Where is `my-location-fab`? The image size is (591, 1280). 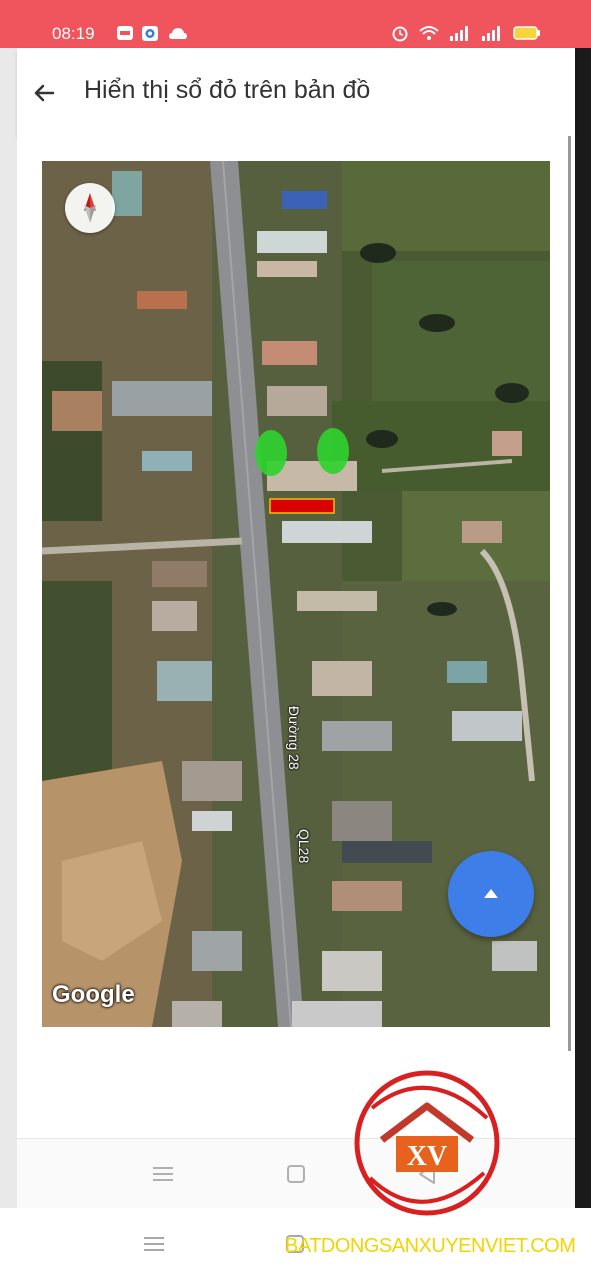
my-location-fab is located at coordinates (491, 894).